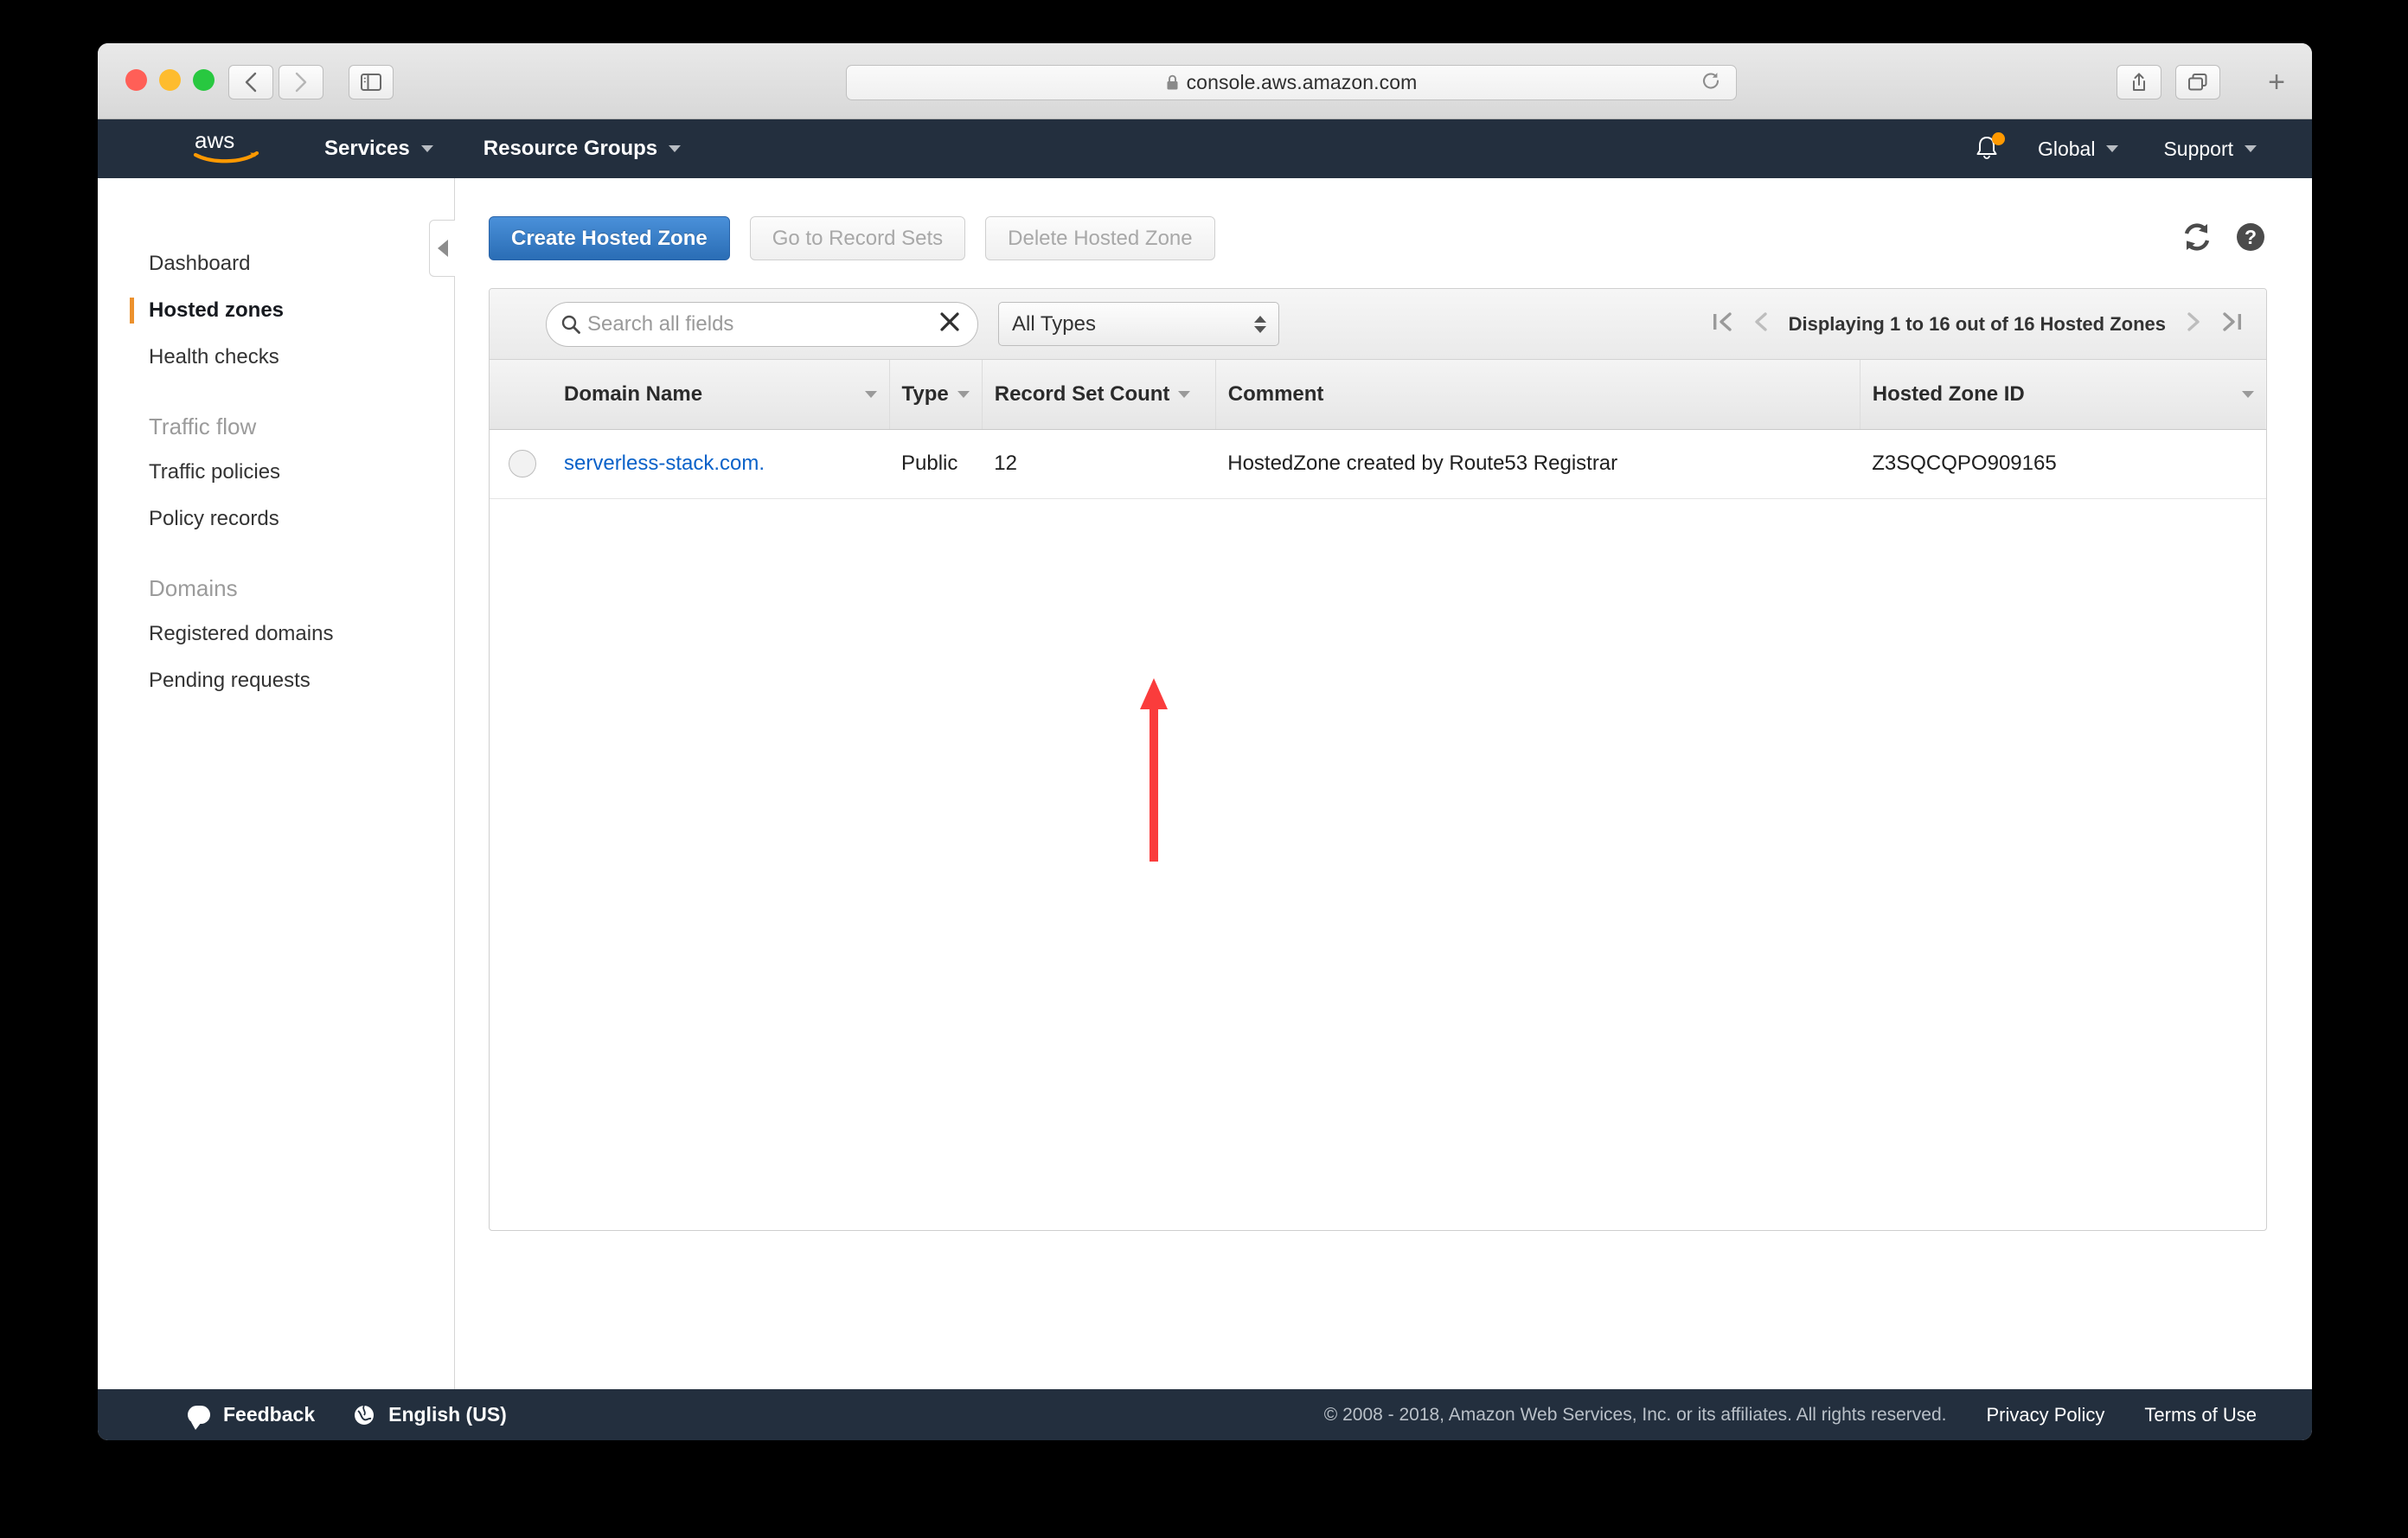 The image size is (2408, 1538). Describe the element at coordinates (949, 325) in the screenshot. I see `clear-search-button` at that location.